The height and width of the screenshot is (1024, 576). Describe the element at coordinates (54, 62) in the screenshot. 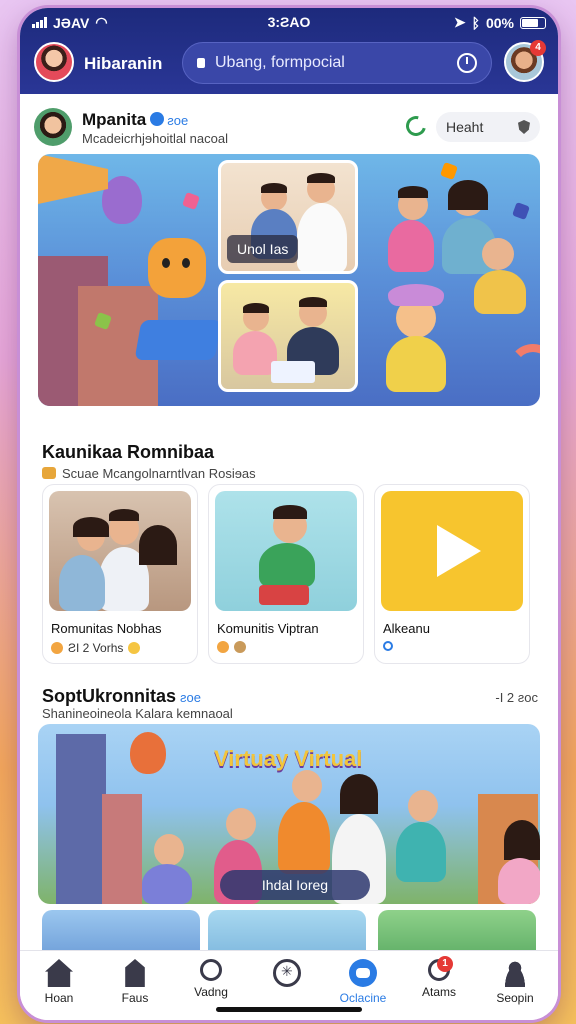

I see `app-logo-avatar` at that location.